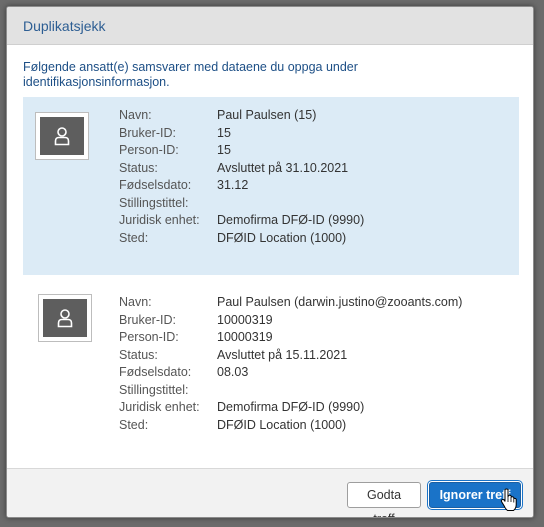  Describe the element at coordinates (282, 354) in the screenshot. I see `value-status: Avsluttet på 15.11.2021` at that location.